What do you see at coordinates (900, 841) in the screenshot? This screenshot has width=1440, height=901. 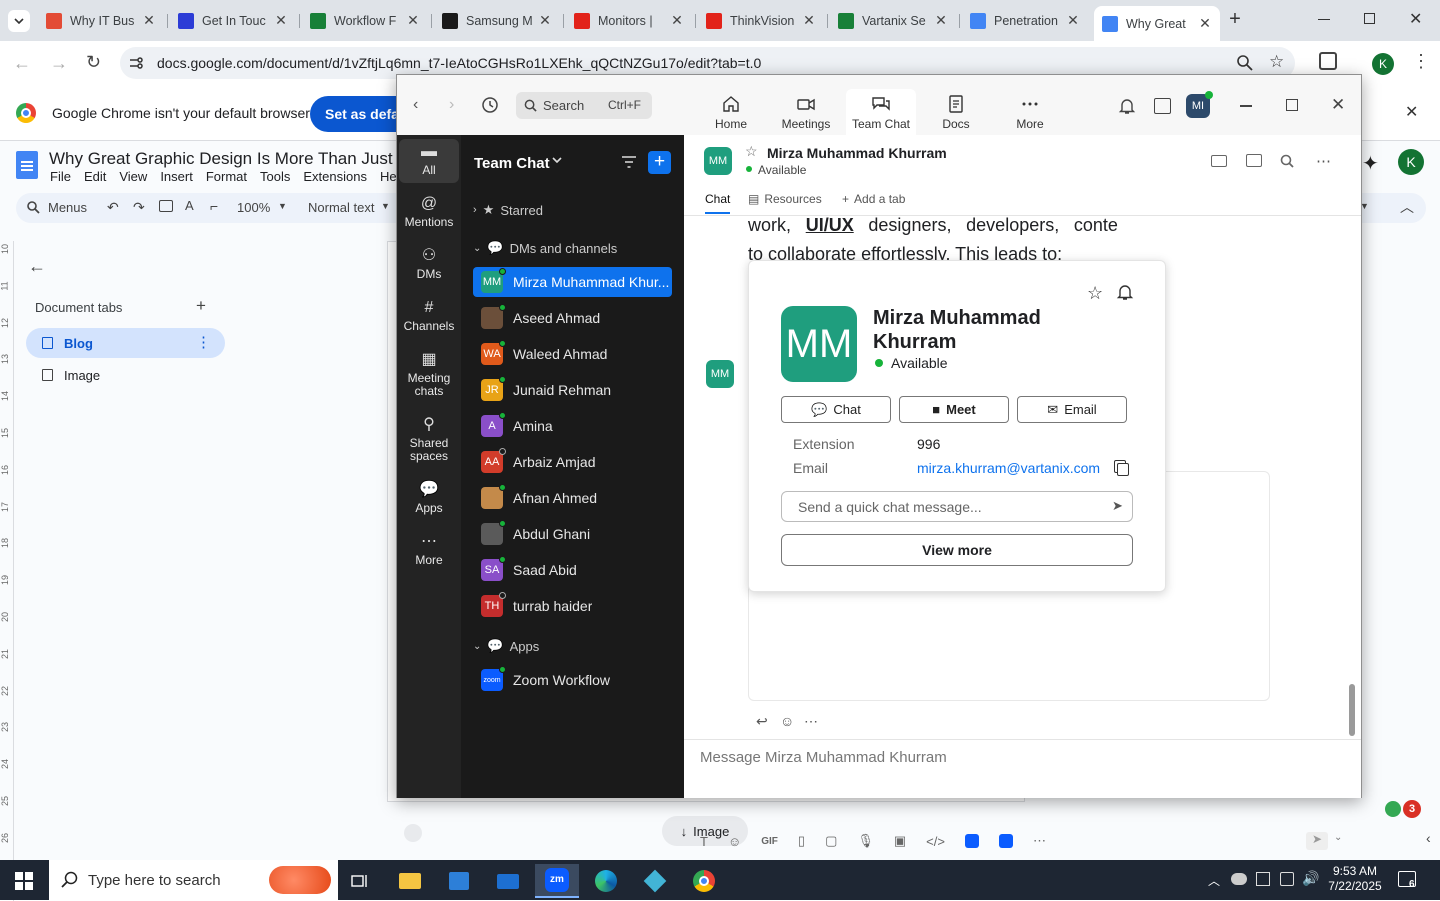 I see `video-message-icon: ▣` at bounding box center [900, 841].